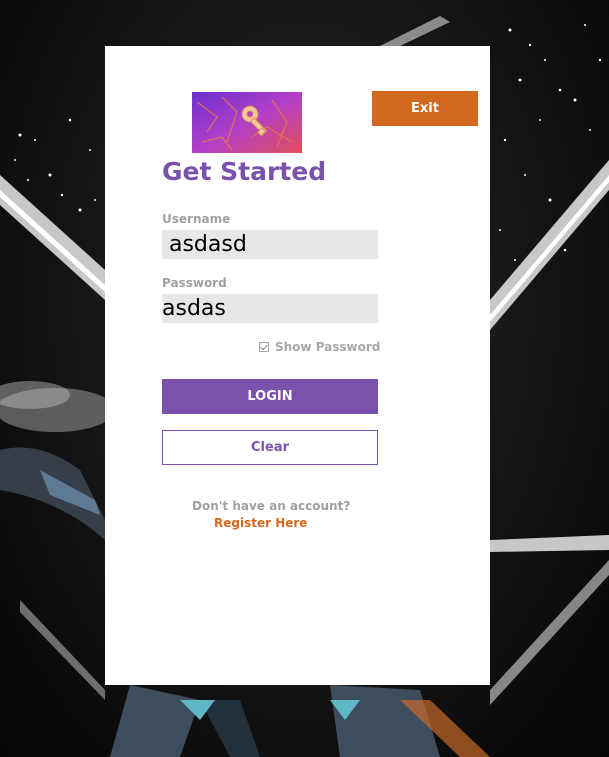 The image size is (609, 757). I want to click on show-password-toggle: Show Password, so click(319, 347).